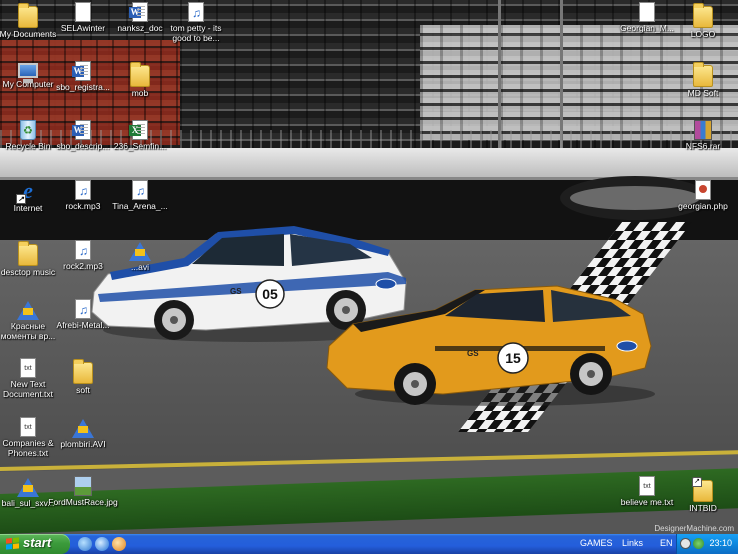  Describe the element at coordinates (83, 486) in the screenshot. I see `image-file-icon` at that location.